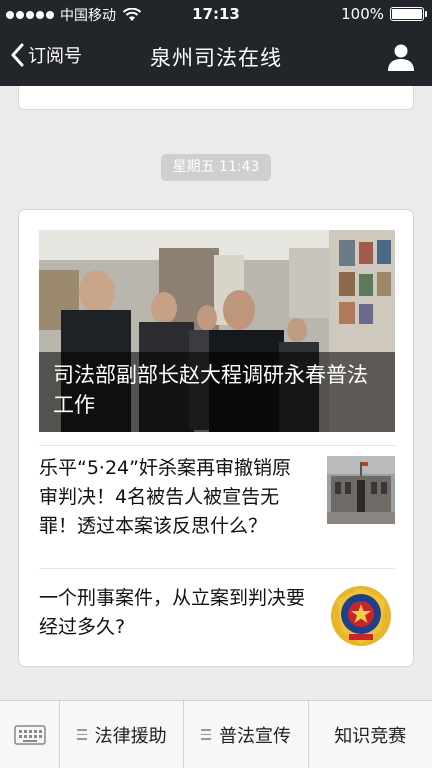 Image resolution: width=432 pixels, height=768 pixels. I want to click on timestamp-chip: 星期五 11:43, so click(216, 167).